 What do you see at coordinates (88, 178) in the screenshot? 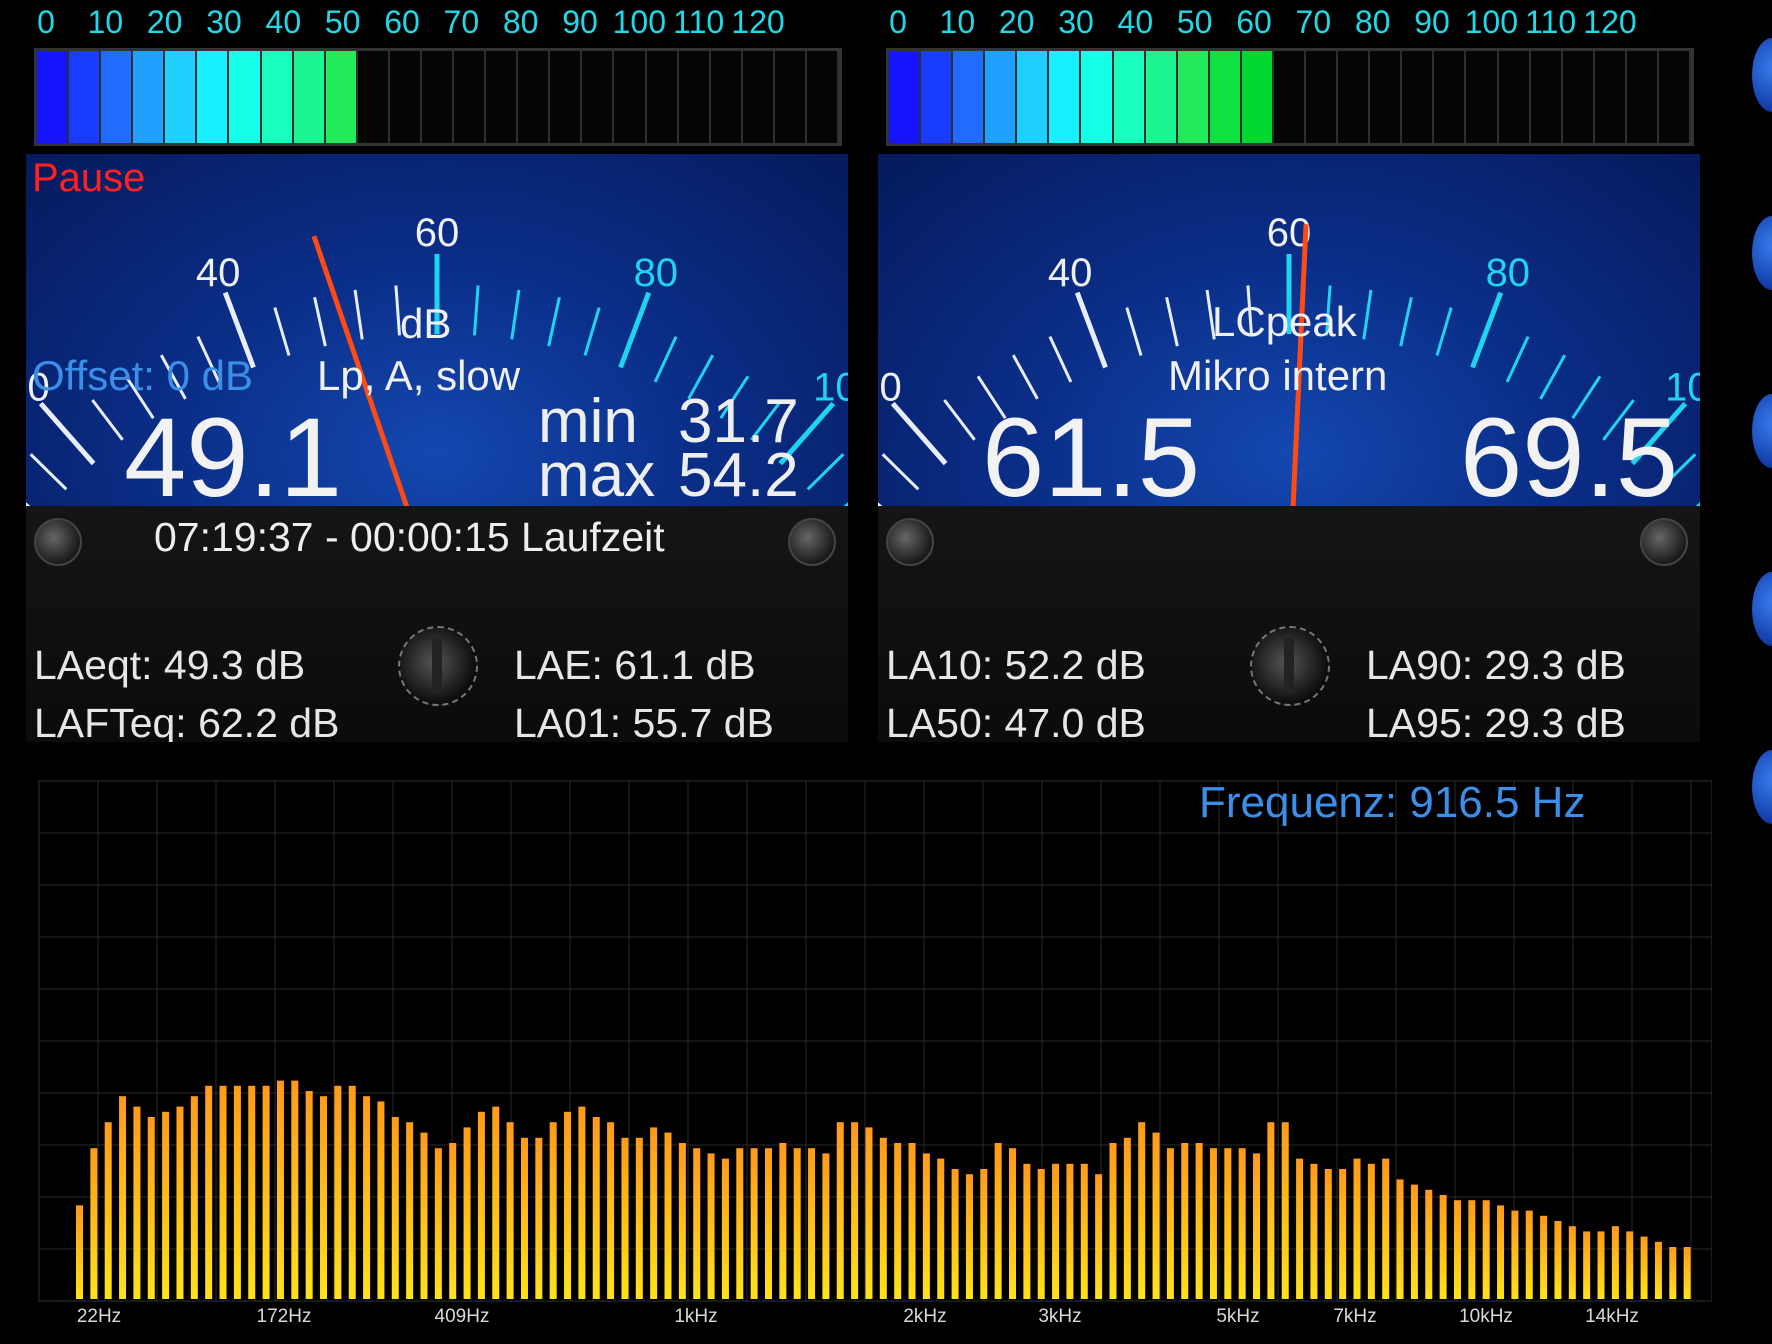
I see `pause-status: Pause` at bounding box center [88, 178].